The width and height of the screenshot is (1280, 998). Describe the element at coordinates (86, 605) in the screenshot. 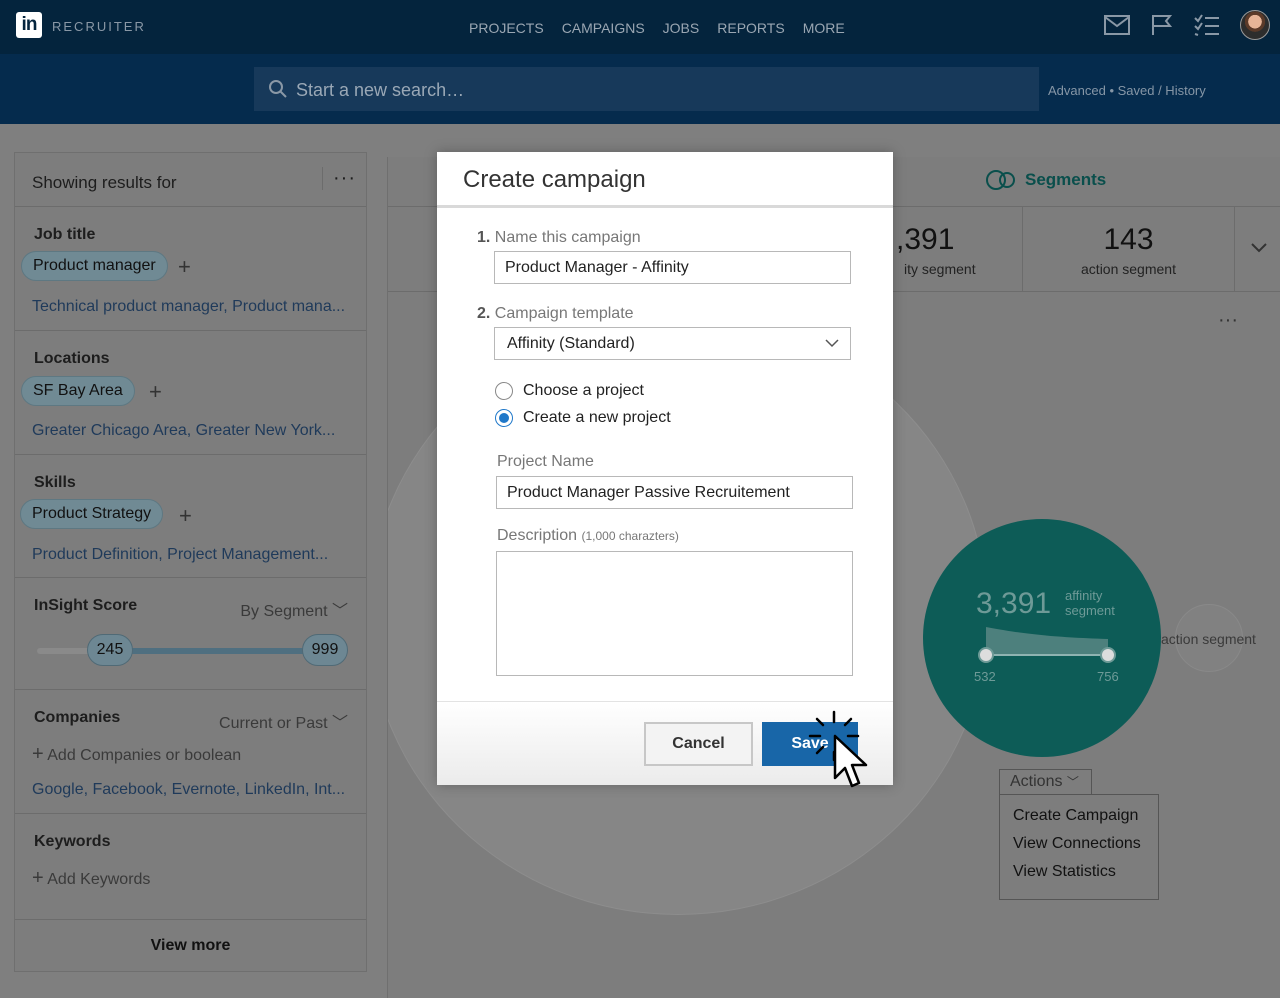

I see `insight-score-label: InSight Score` at that location.